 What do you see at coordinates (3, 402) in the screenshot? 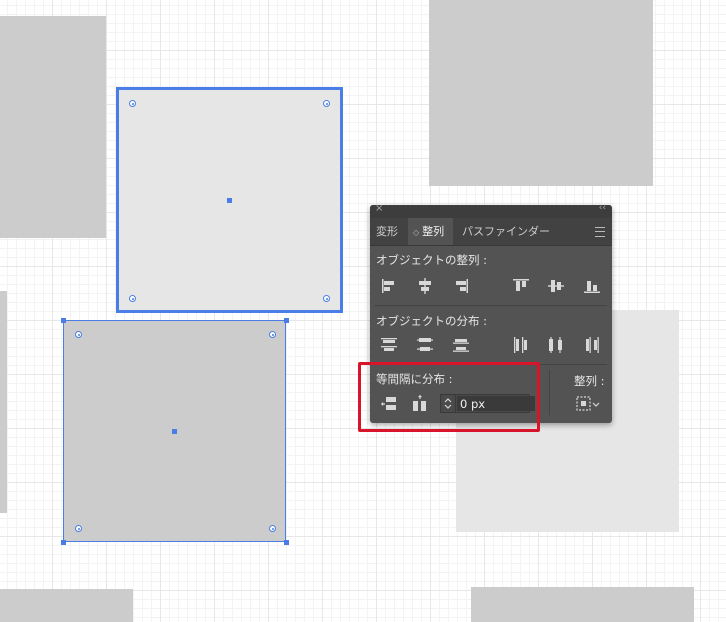
I see `canvas-rect-left-edge` at bounding box center [3, 402].